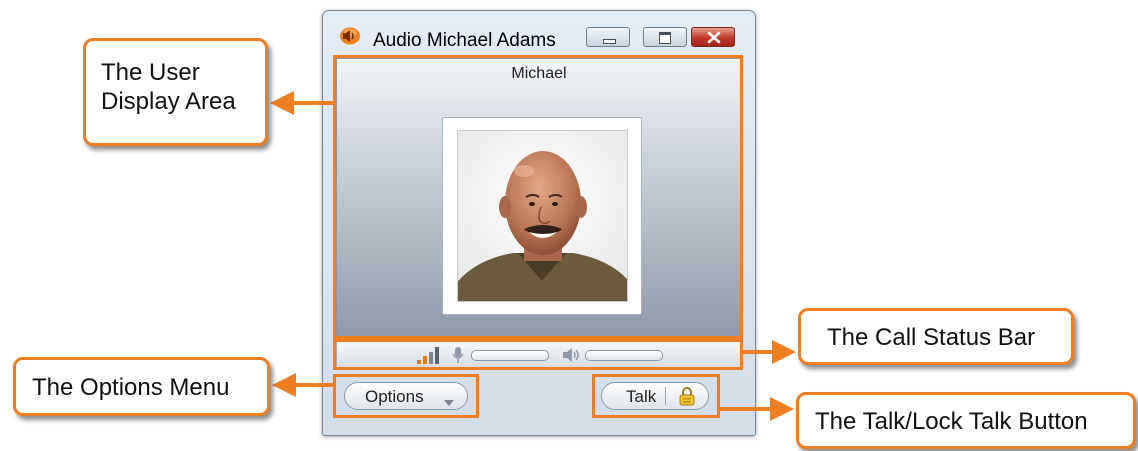 Image resolution: width=1138 pixels, height=451 pixels. What do you see at coordinates (131, 387) in the screenshot?
I see `callout-options-text: The Options Menu` at bounding box center [131, 387].